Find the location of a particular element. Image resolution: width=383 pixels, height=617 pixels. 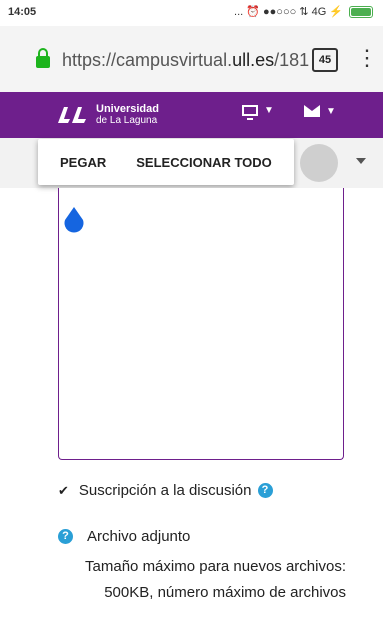

browser-address-bar: https://campusvirtual.ull.es/181 45 ⋮ is located at coordinates (191, 59).